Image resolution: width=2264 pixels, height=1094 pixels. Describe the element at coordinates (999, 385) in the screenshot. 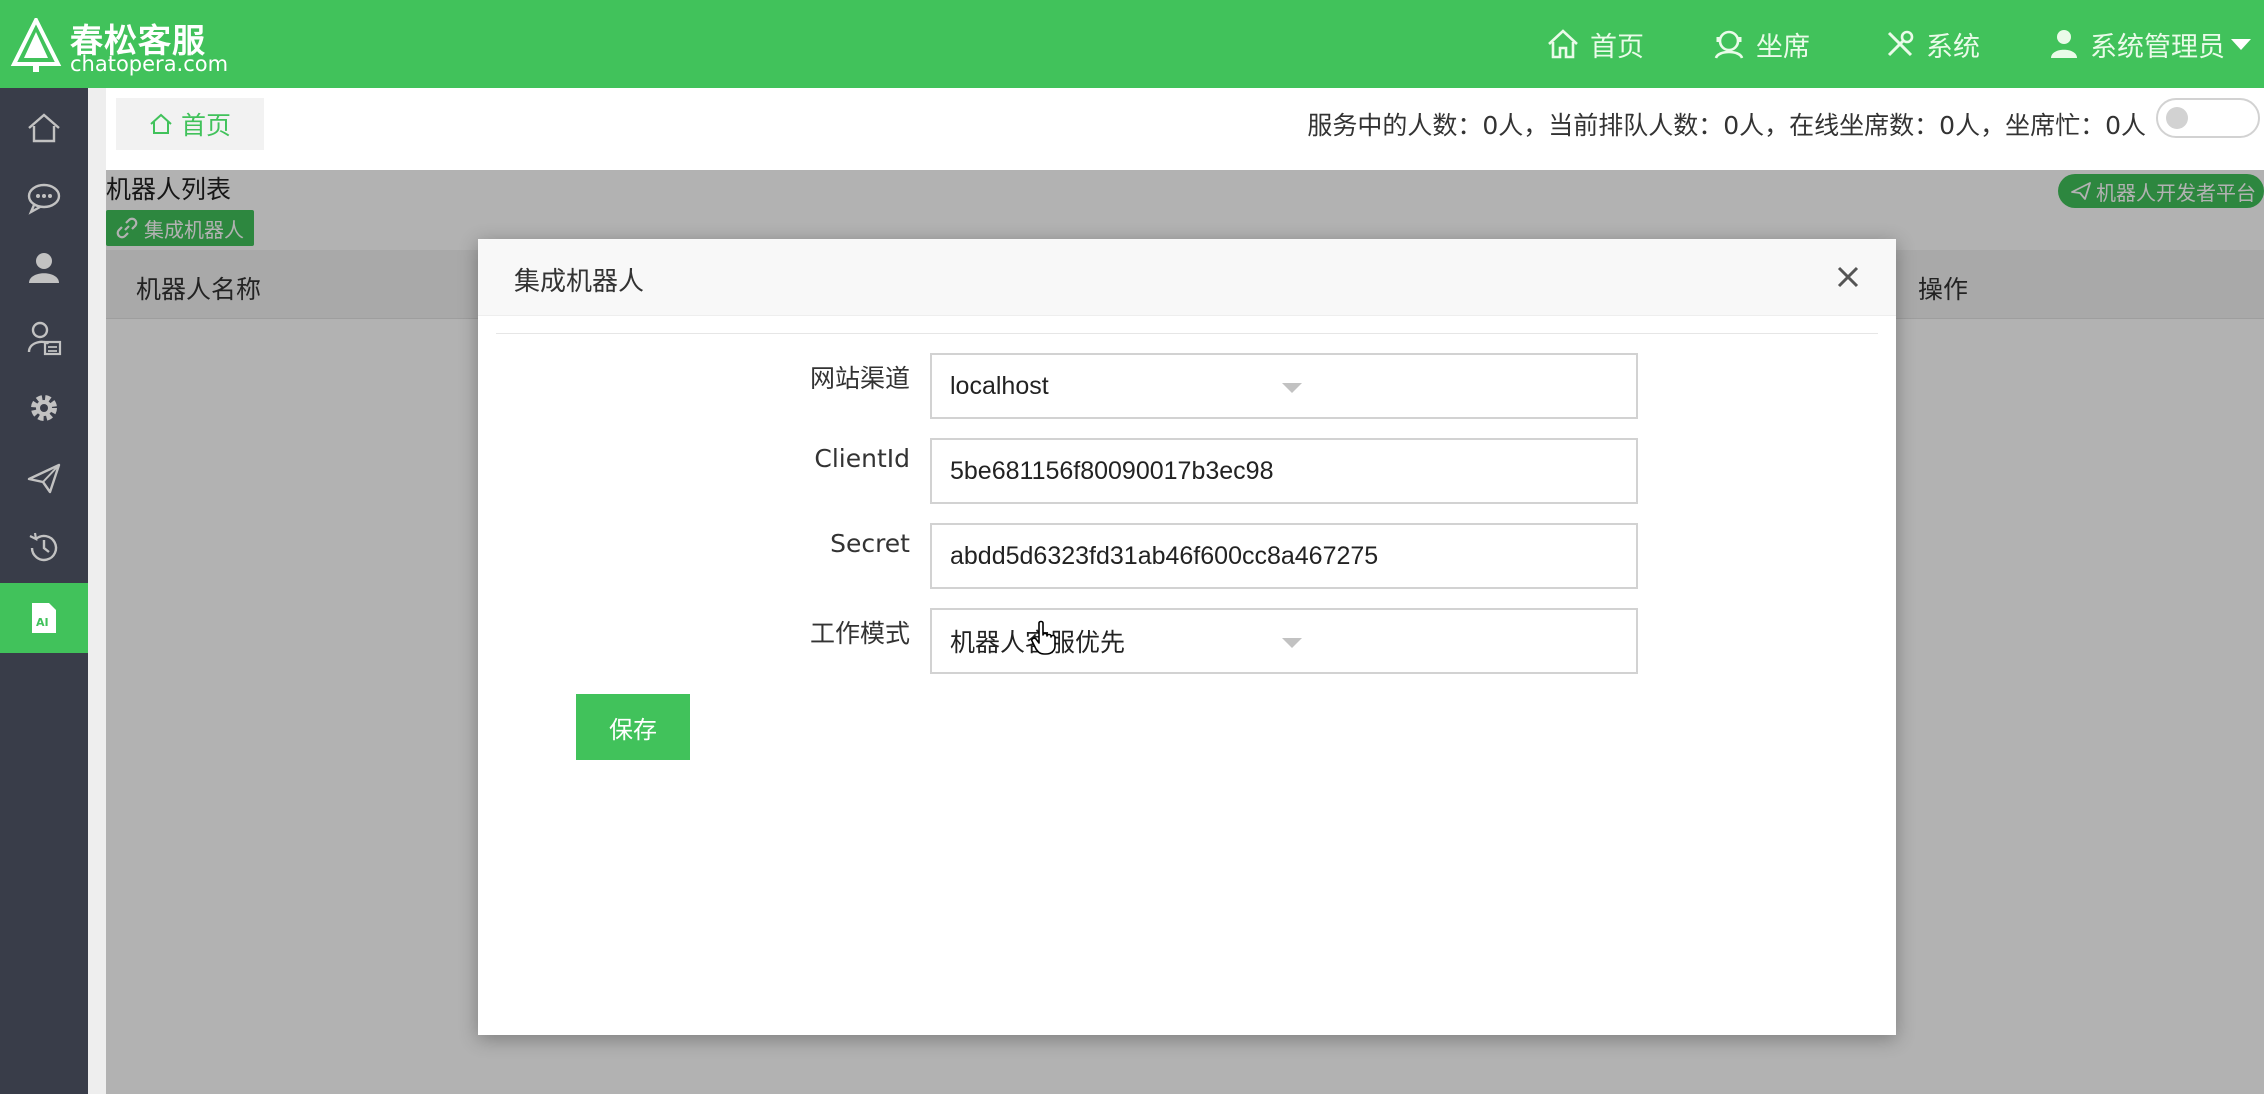

I see `channel-value: localhost` at that location.